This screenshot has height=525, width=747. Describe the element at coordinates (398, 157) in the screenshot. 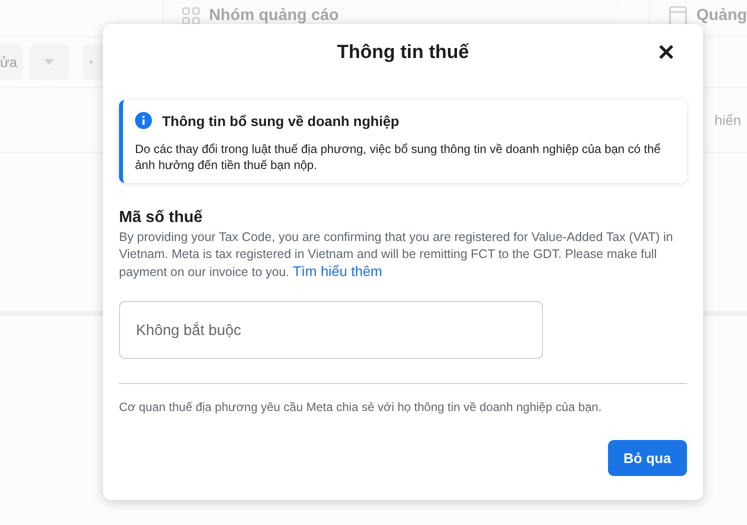

I see `notice-text: Do các thay đổi trong luật thuế địa phương, việc bổ sung thông tin về doanh nghiệp của bạn có thể ảnh hưởng đến tiền thuế bạn nộp.` at that location.